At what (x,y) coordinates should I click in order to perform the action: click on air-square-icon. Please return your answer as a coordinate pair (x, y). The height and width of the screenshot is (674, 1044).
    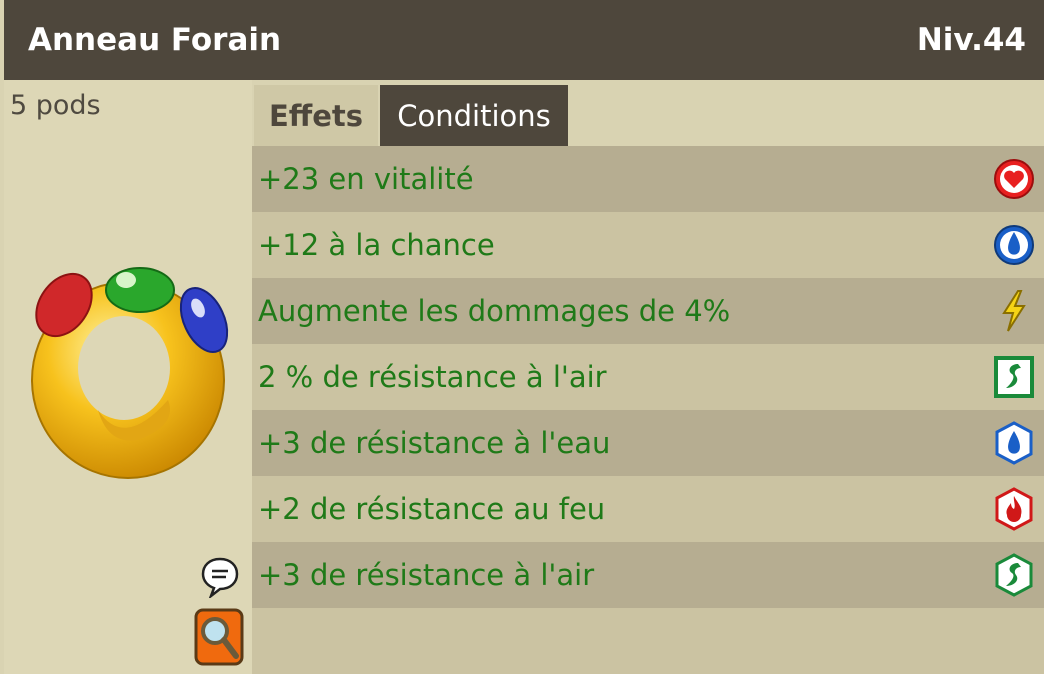
    Looking at the image, I should click on (1014, 377).